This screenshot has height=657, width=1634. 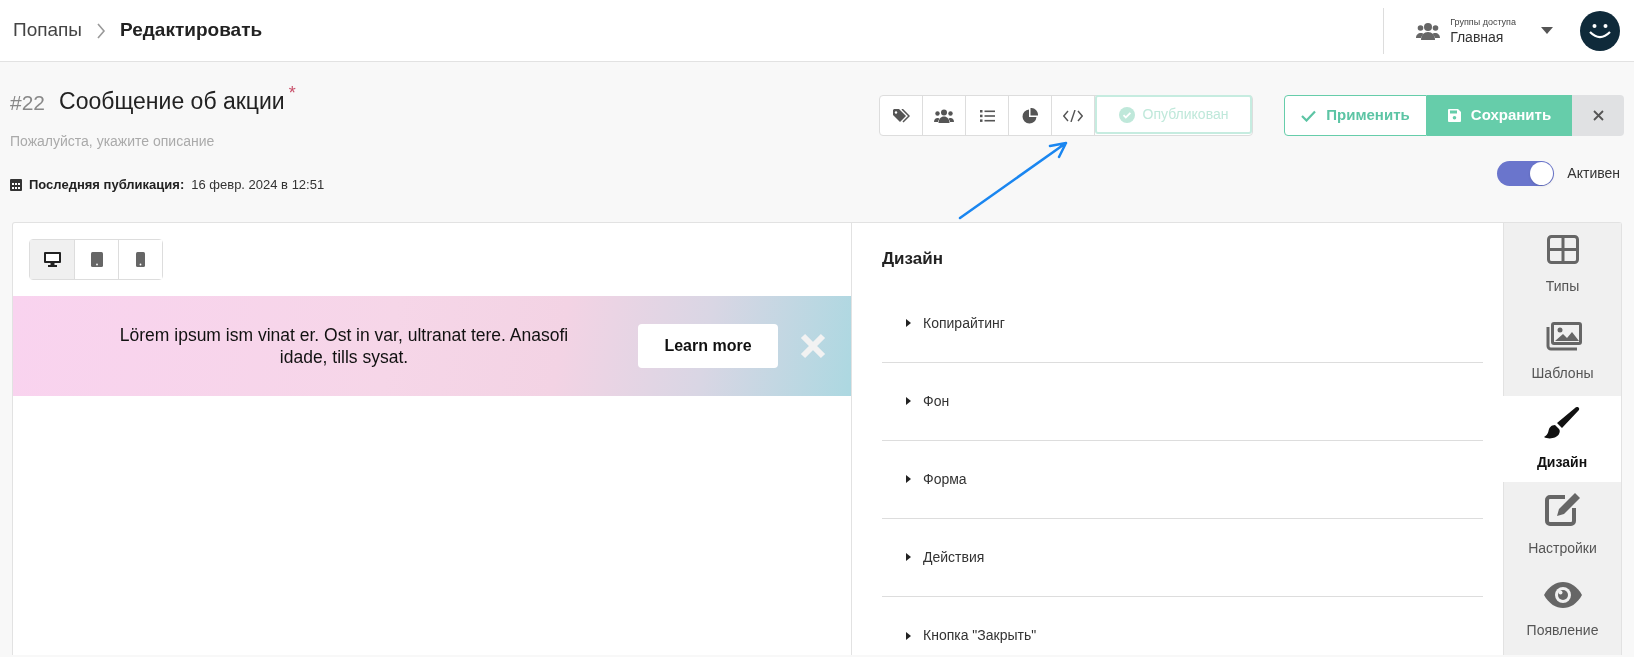 I want to click on last-published-label: Последняя публикация:, so click(x=107, y=184).